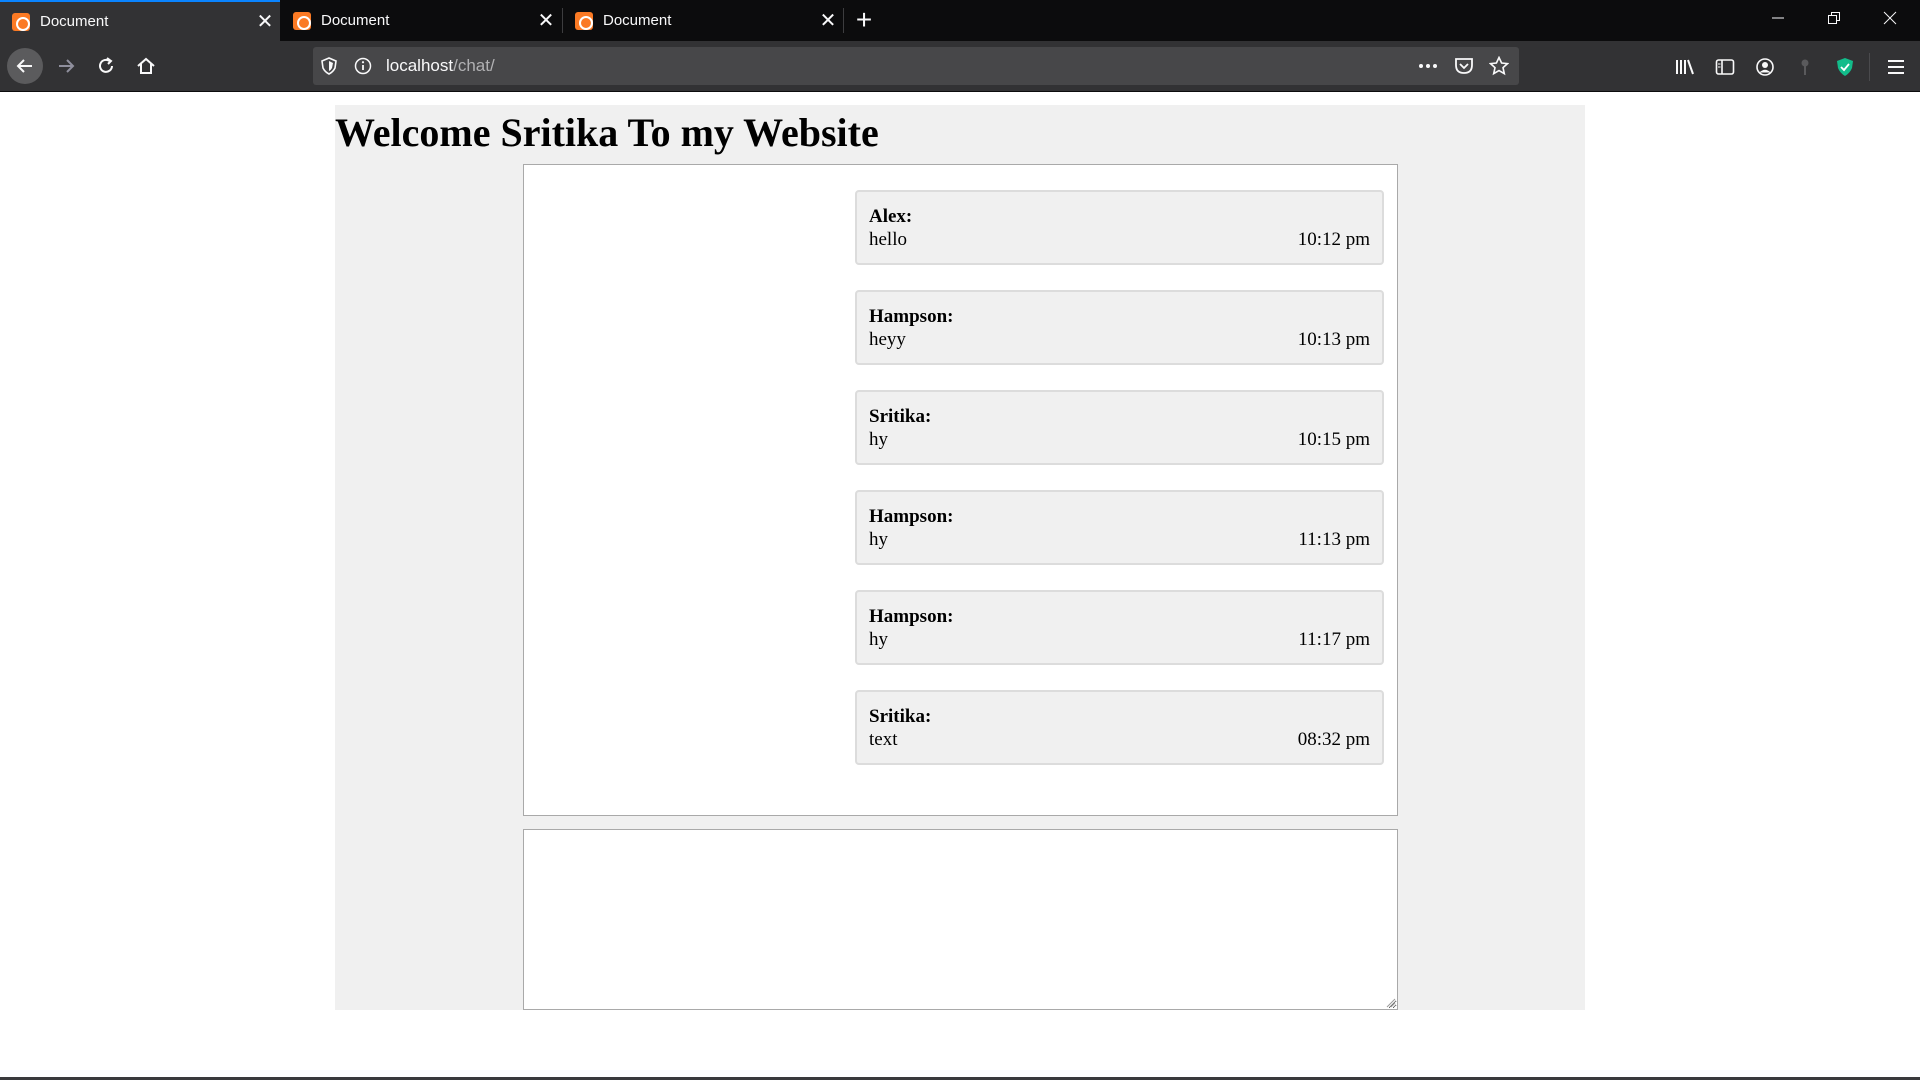 This screenshot has width=1920, height=1080. I want to click on forward-arrow-icon, so click(67, 66).